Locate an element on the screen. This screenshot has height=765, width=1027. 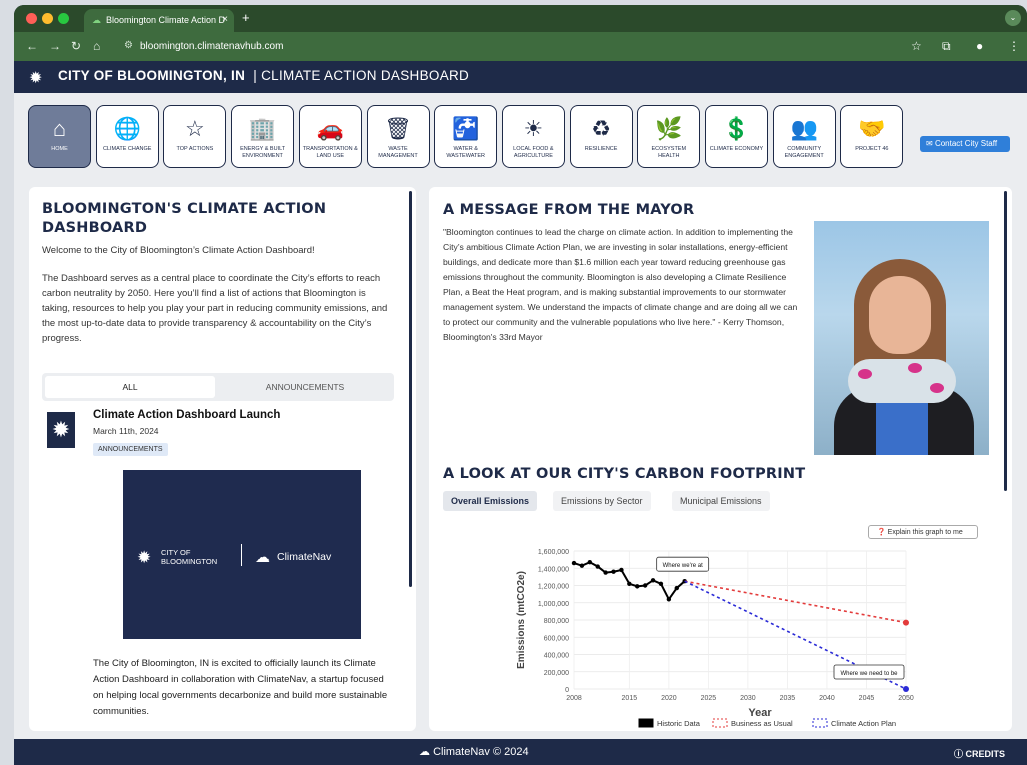
community-engagement-icon: 👥 is located at coordinates (804, 128).